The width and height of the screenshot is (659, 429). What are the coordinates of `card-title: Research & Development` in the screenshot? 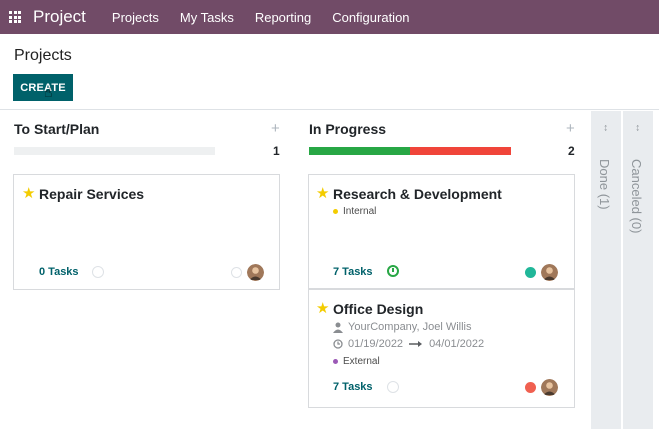 It's located at (417, 194).